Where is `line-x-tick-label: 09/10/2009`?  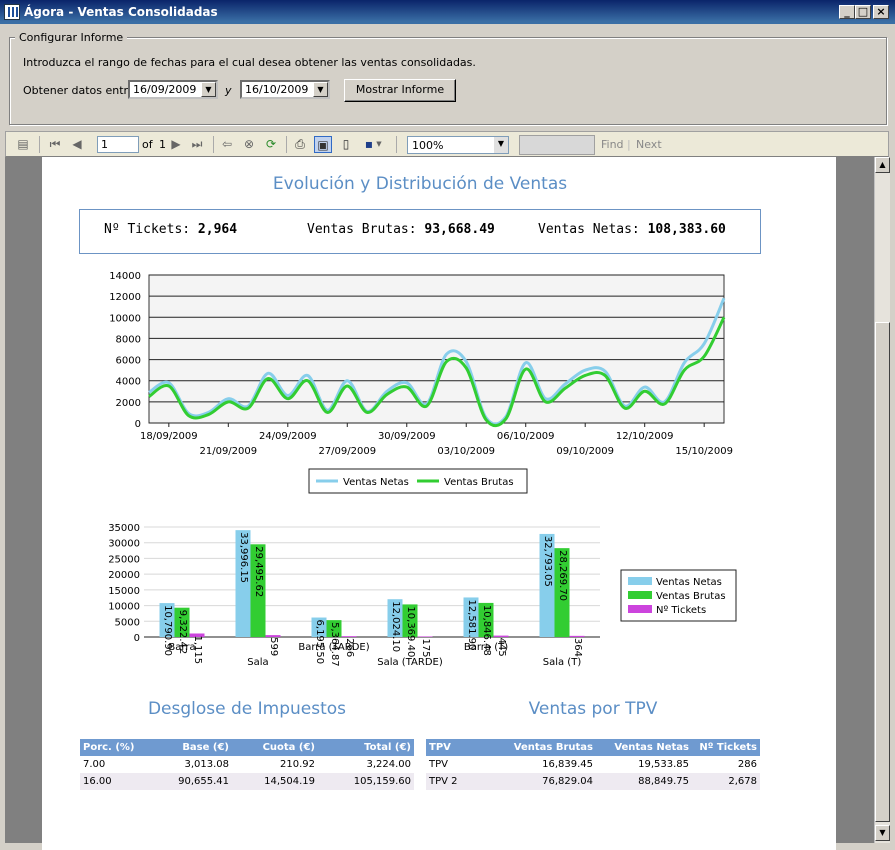
line-x-tick-label: 09/10/2009 is located at coordinates (585, 451).